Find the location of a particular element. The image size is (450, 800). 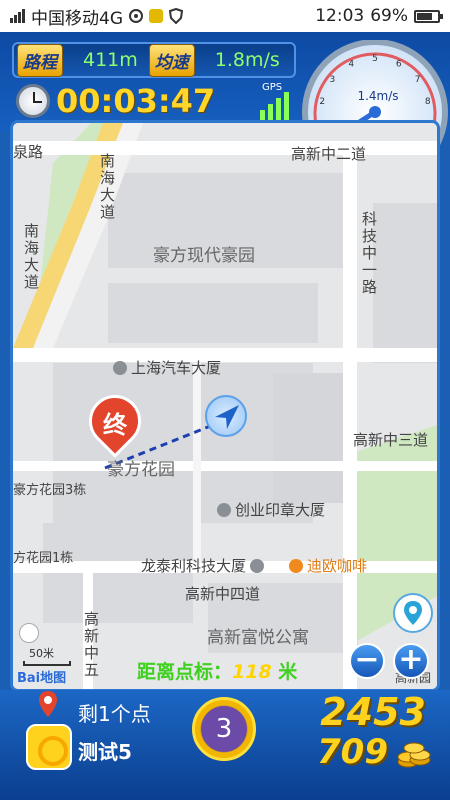

poi-label: 高新富悦公寓 is located at coordinates (258, 638).